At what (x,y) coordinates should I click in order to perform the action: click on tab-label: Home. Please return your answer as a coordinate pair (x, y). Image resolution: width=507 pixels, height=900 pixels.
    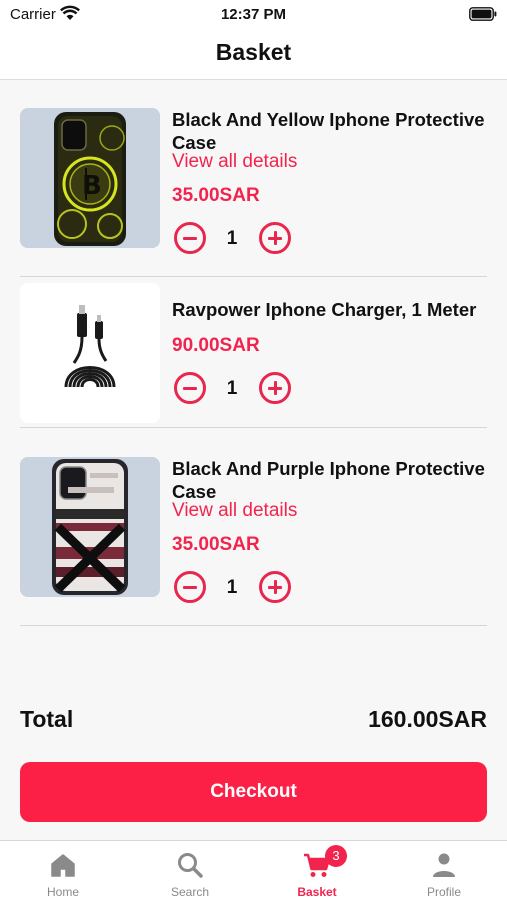
    Looking at the image, I should click on (62, 892).